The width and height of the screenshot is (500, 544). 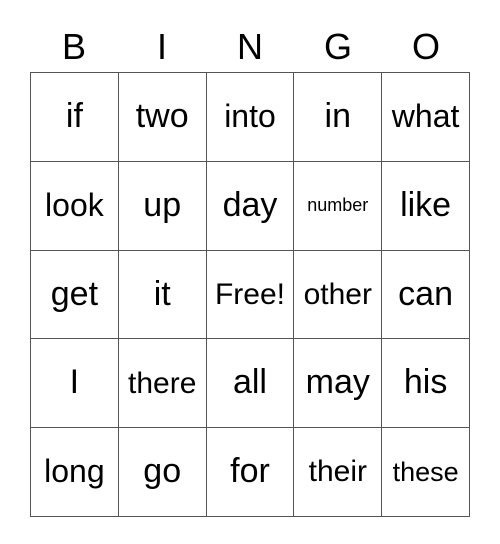 I want to click on bingo-cell-label: can, so click(x=425, y=293).